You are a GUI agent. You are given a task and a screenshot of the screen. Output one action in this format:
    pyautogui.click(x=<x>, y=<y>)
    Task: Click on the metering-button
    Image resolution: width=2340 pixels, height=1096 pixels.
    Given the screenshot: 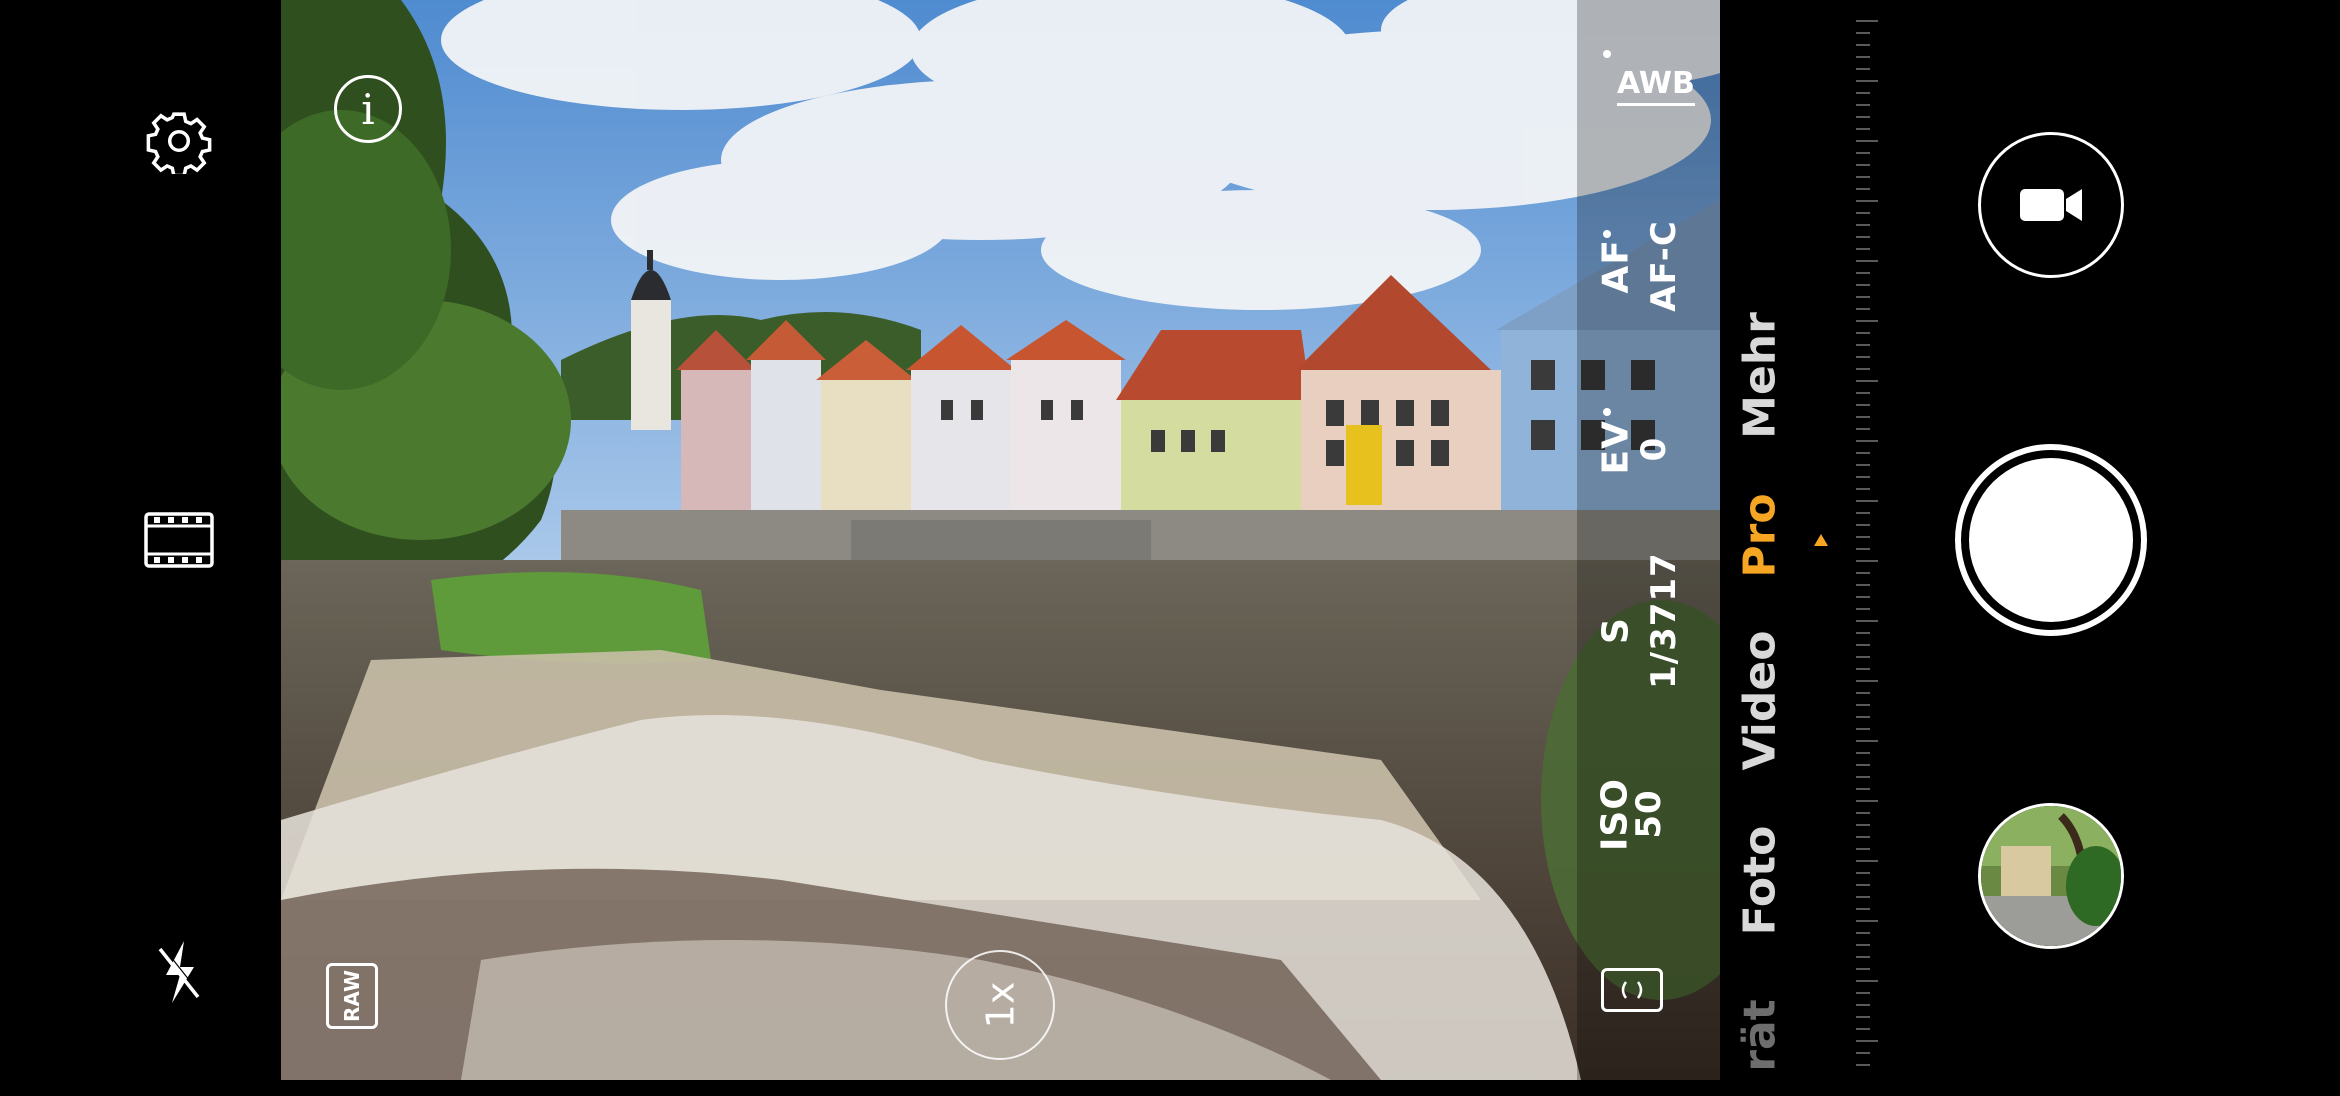 What is the action you would take?
    pyautogui.click(x=1632, y=990)
    